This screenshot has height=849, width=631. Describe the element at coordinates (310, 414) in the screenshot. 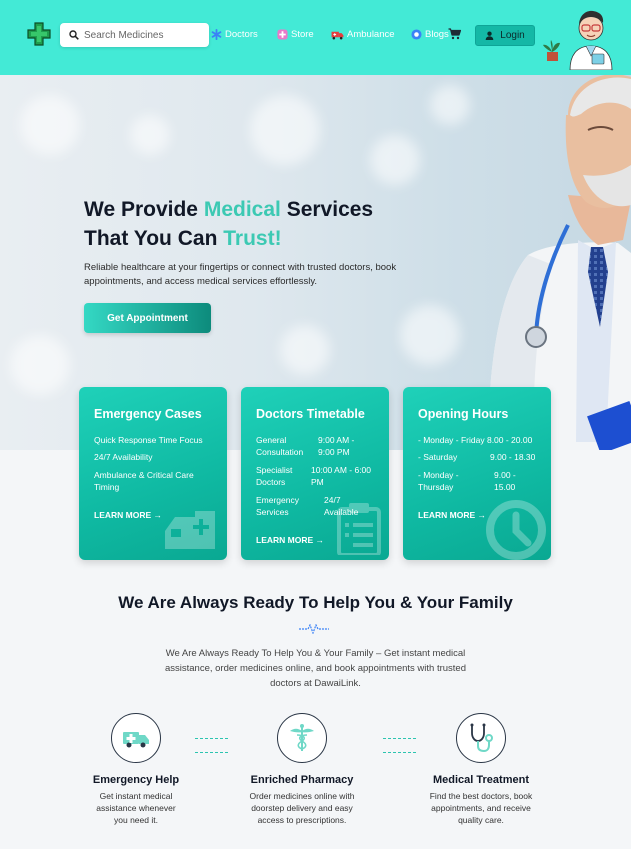

I see `card-title: Doctors Timetable` at that location.